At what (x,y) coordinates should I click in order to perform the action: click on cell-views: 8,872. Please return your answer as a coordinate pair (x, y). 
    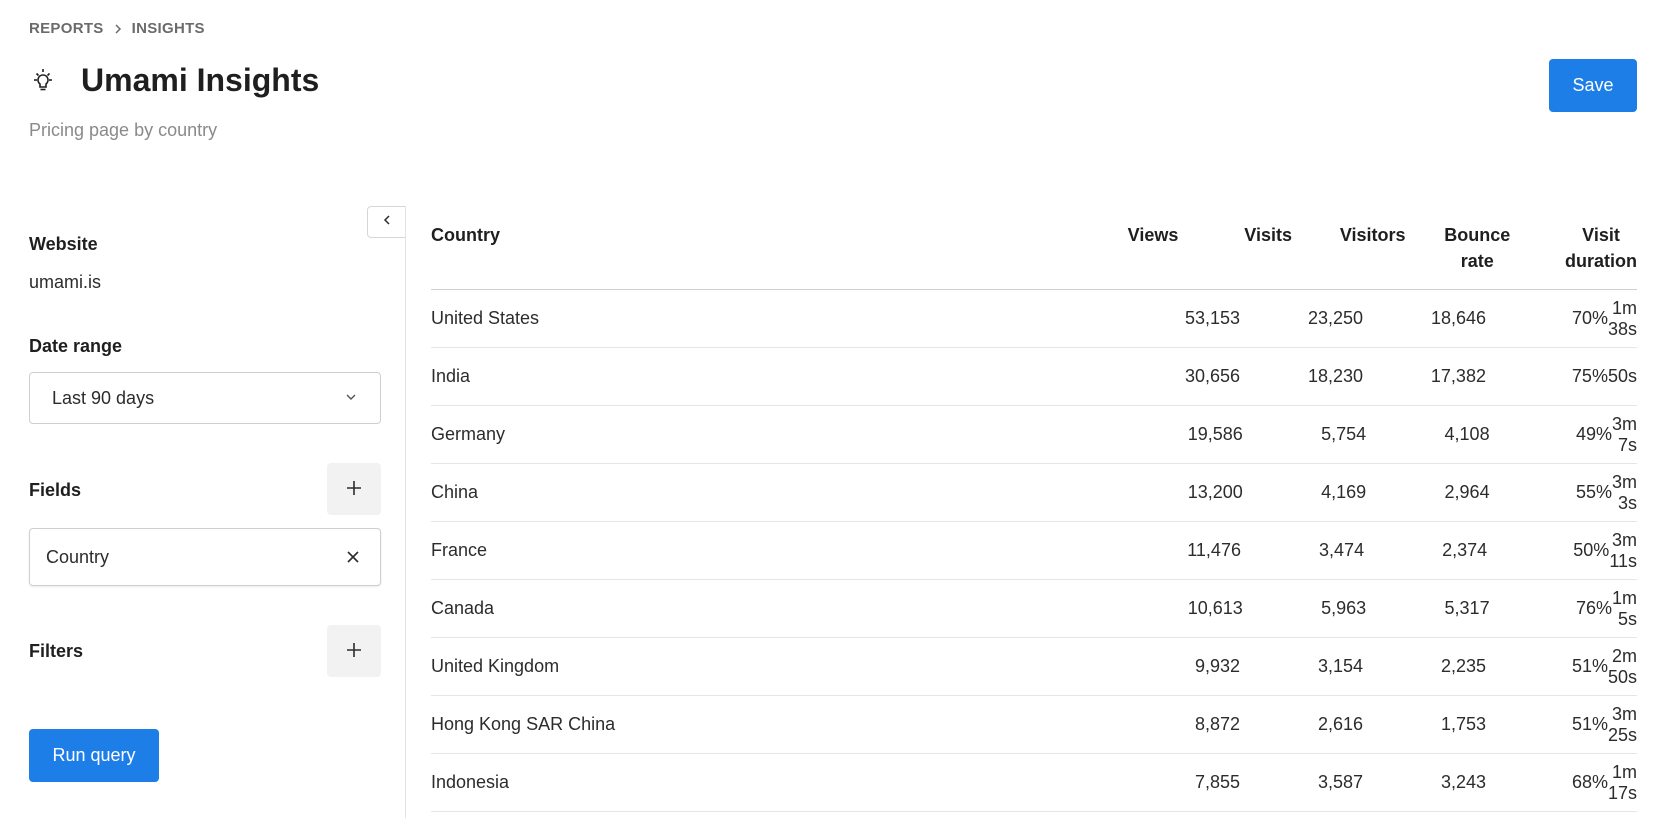
    Looking at the image, I should click on (1218, 724).